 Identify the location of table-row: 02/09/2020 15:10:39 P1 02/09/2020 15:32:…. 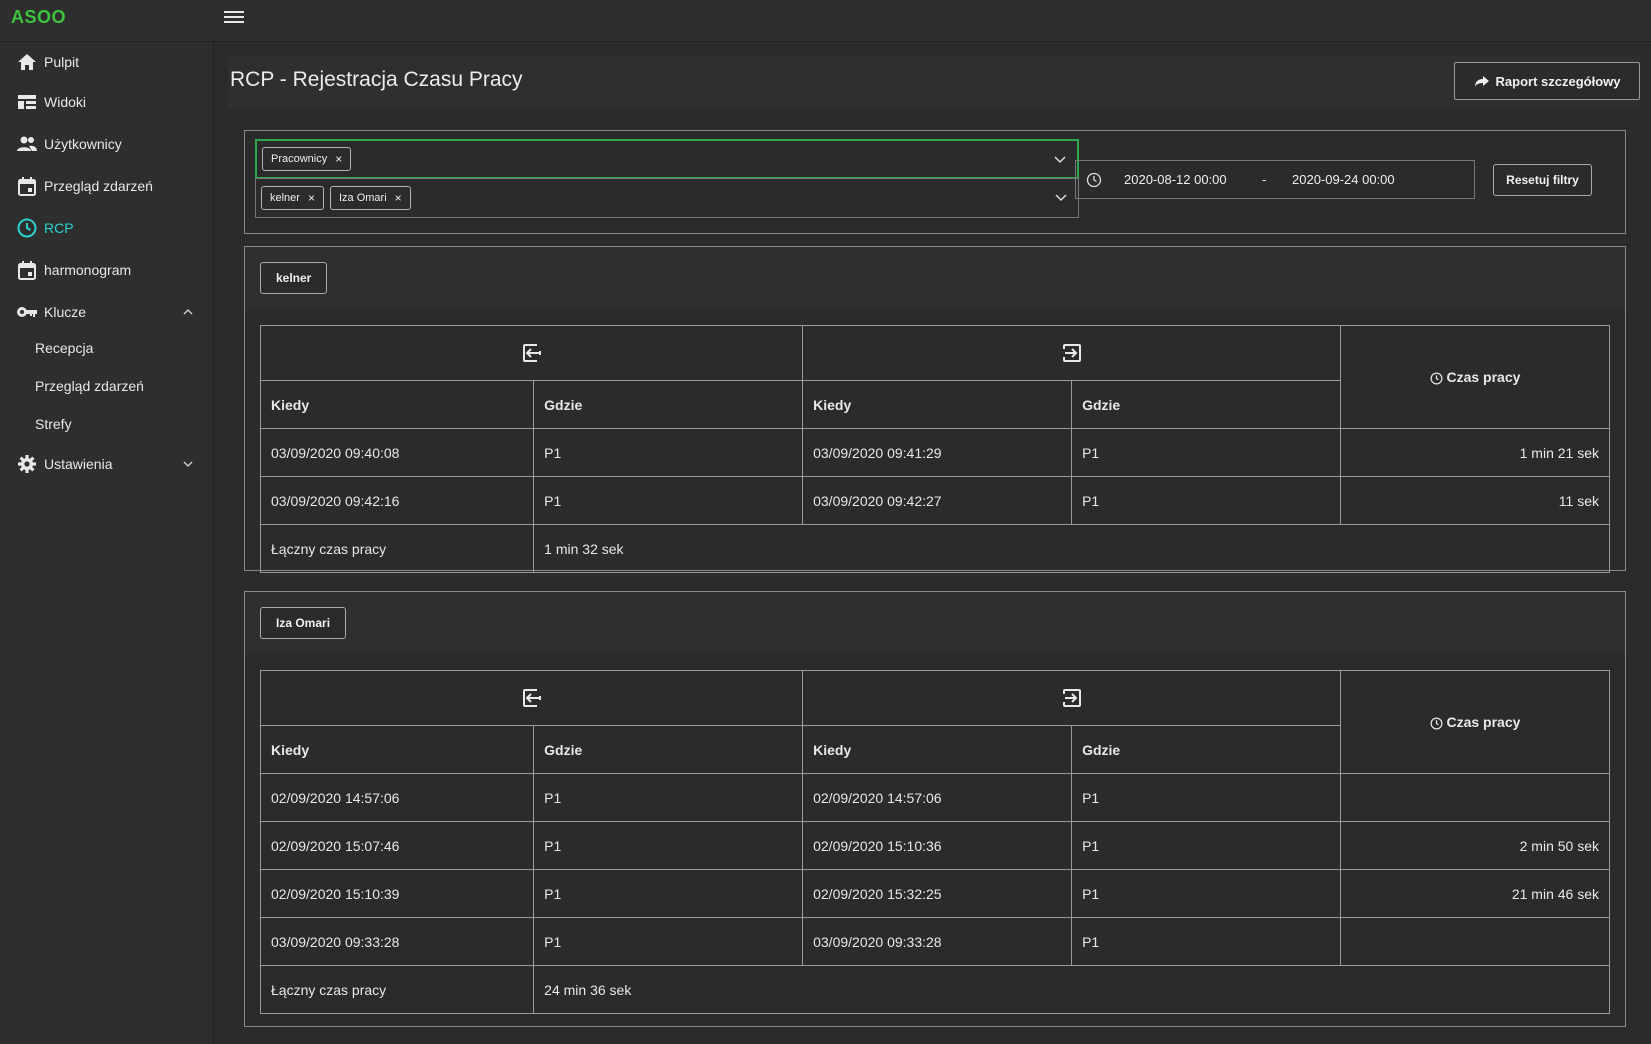
(934, 893).